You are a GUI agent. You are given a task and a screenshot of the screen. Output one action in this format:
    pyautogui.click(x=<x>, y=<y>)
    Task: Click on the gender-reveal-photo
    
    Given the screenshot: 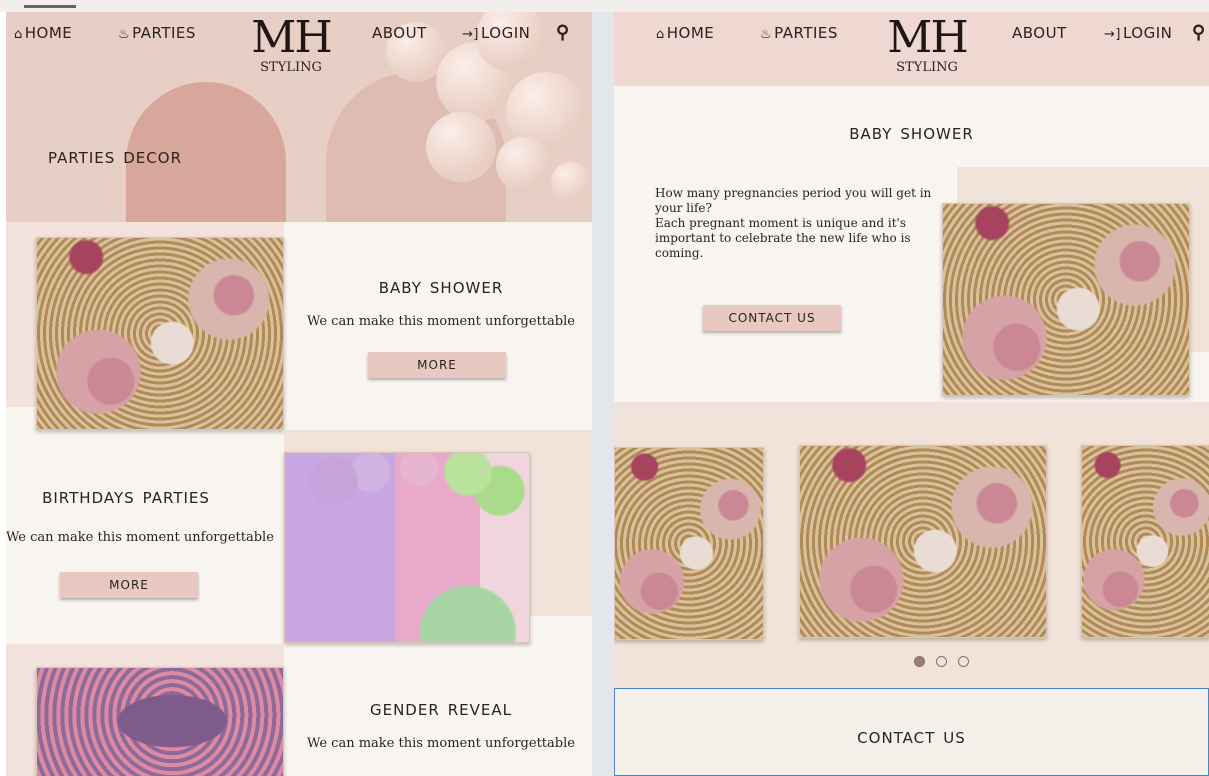 What is the action you would take?
    pyautogui.click(x=160, y=721)
    